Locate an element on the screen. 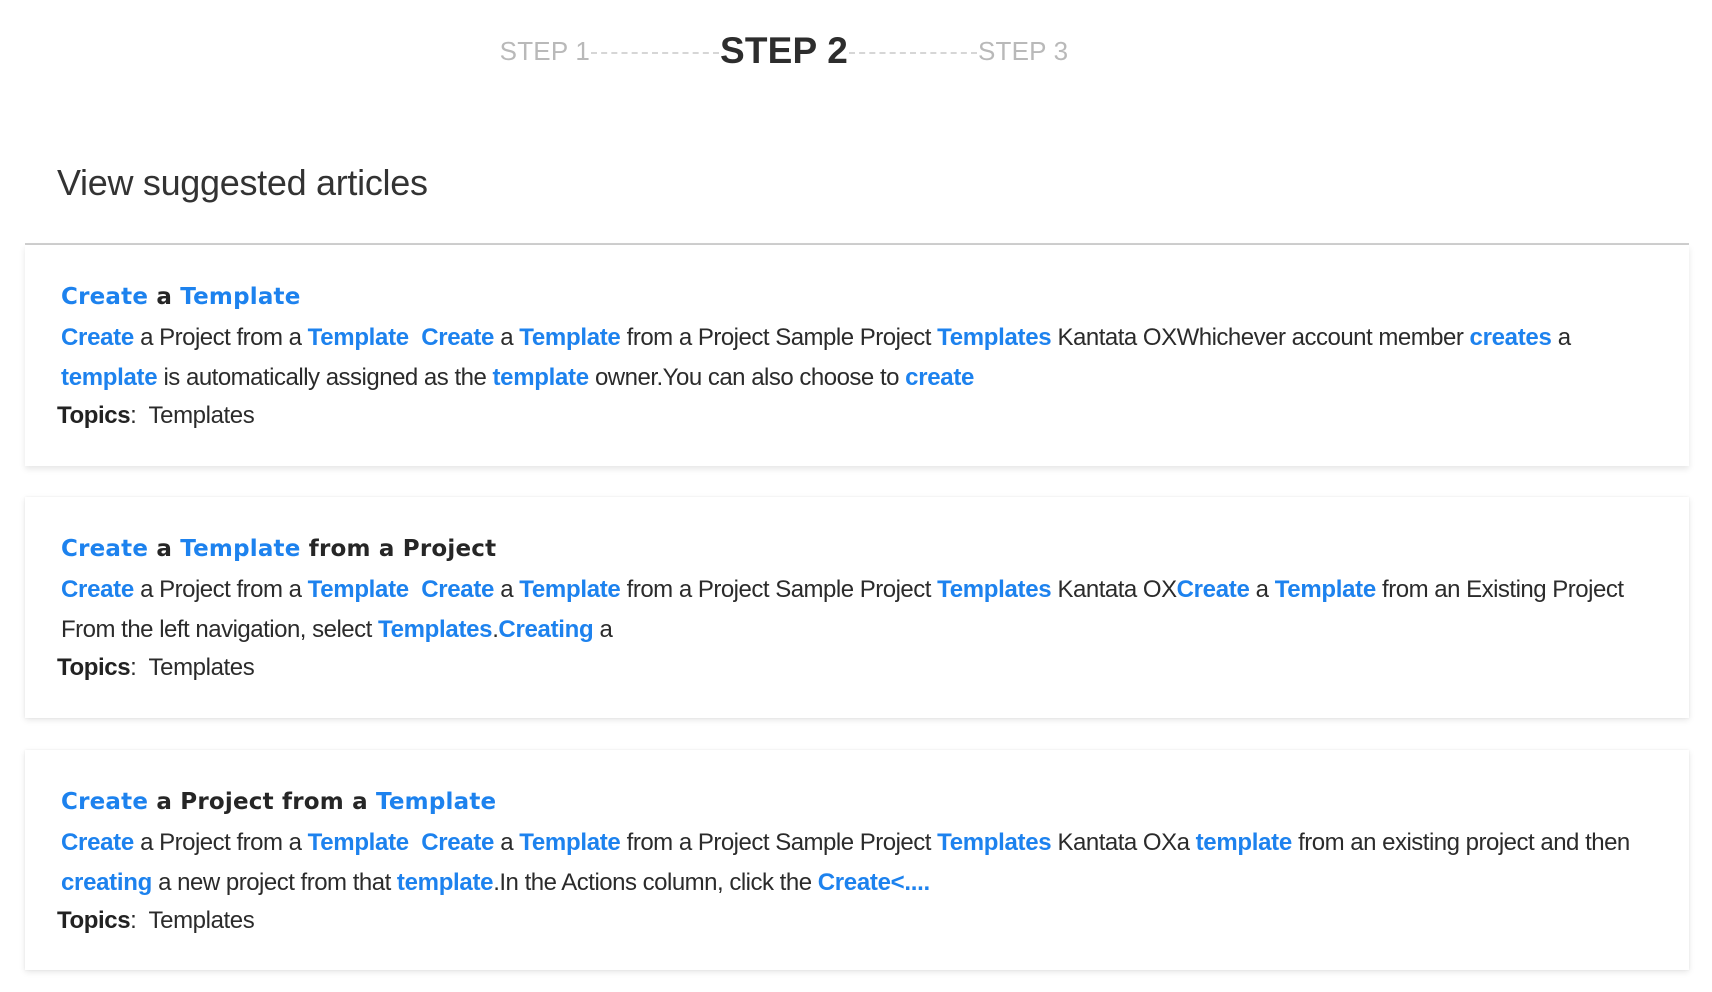 Image resolution: width=1712 pixels, height=992 pixels. section-title: View suggested articles is located at coordinates (242, 182).